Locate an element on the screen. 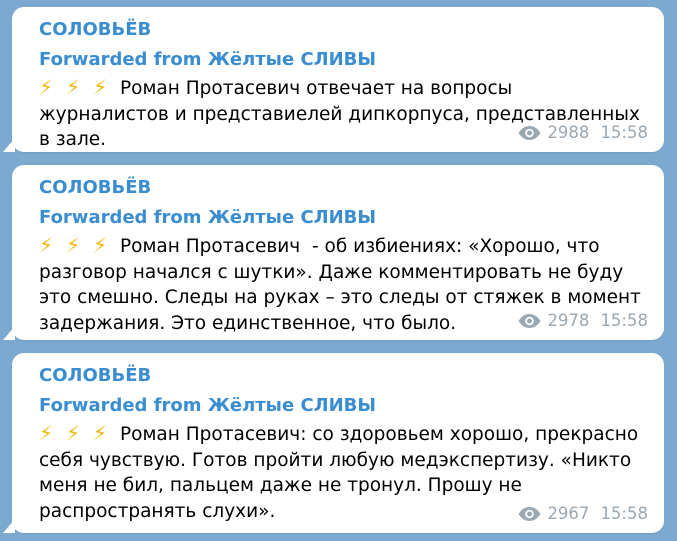  view-count: 2988 is located at coordinates (568, 132).